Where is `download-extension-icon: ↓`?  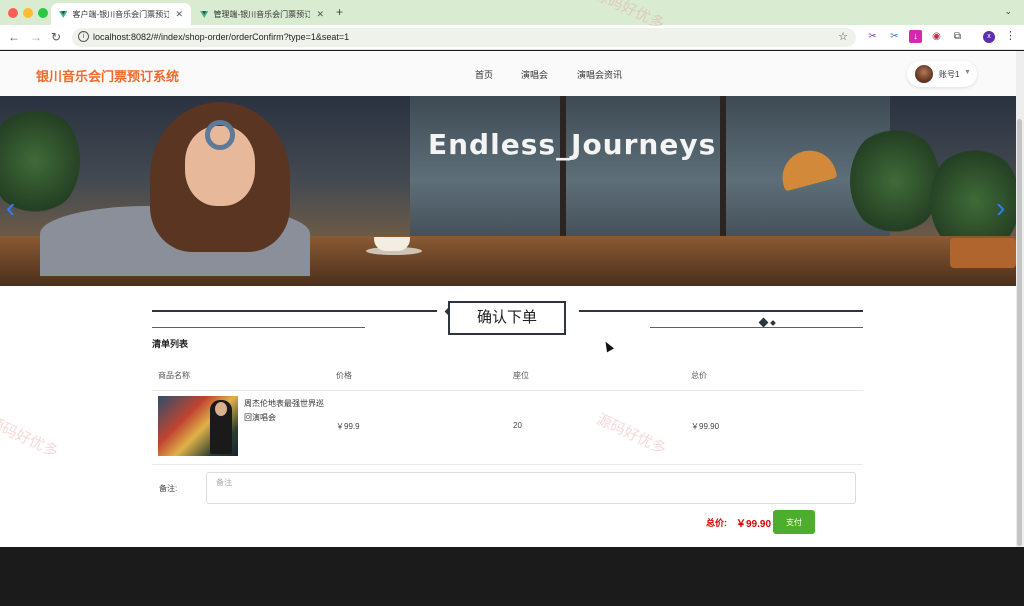
download-extension-icon: ↓ is located at coordinates (915, 36).